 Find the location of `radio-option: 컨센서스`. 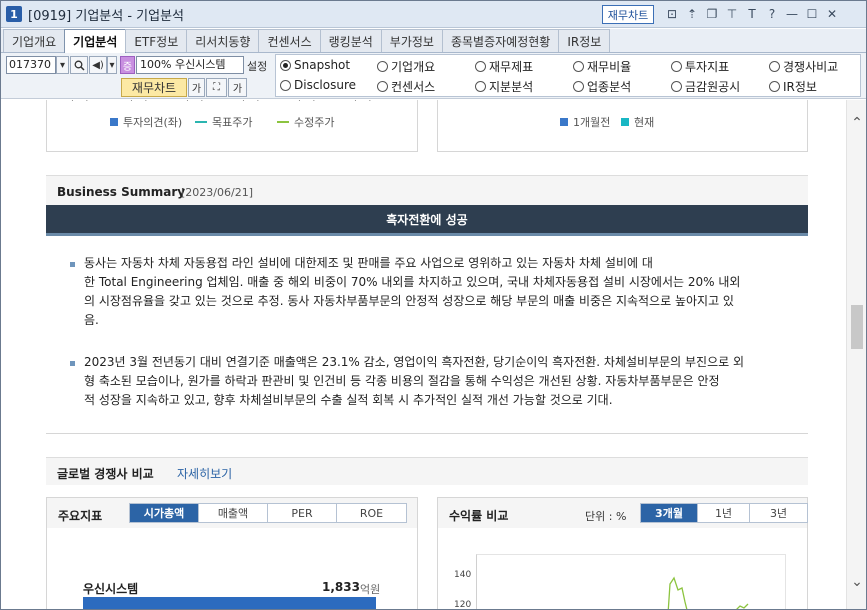

radio-option: 컨센서스 is located at coordinates (406, 86).